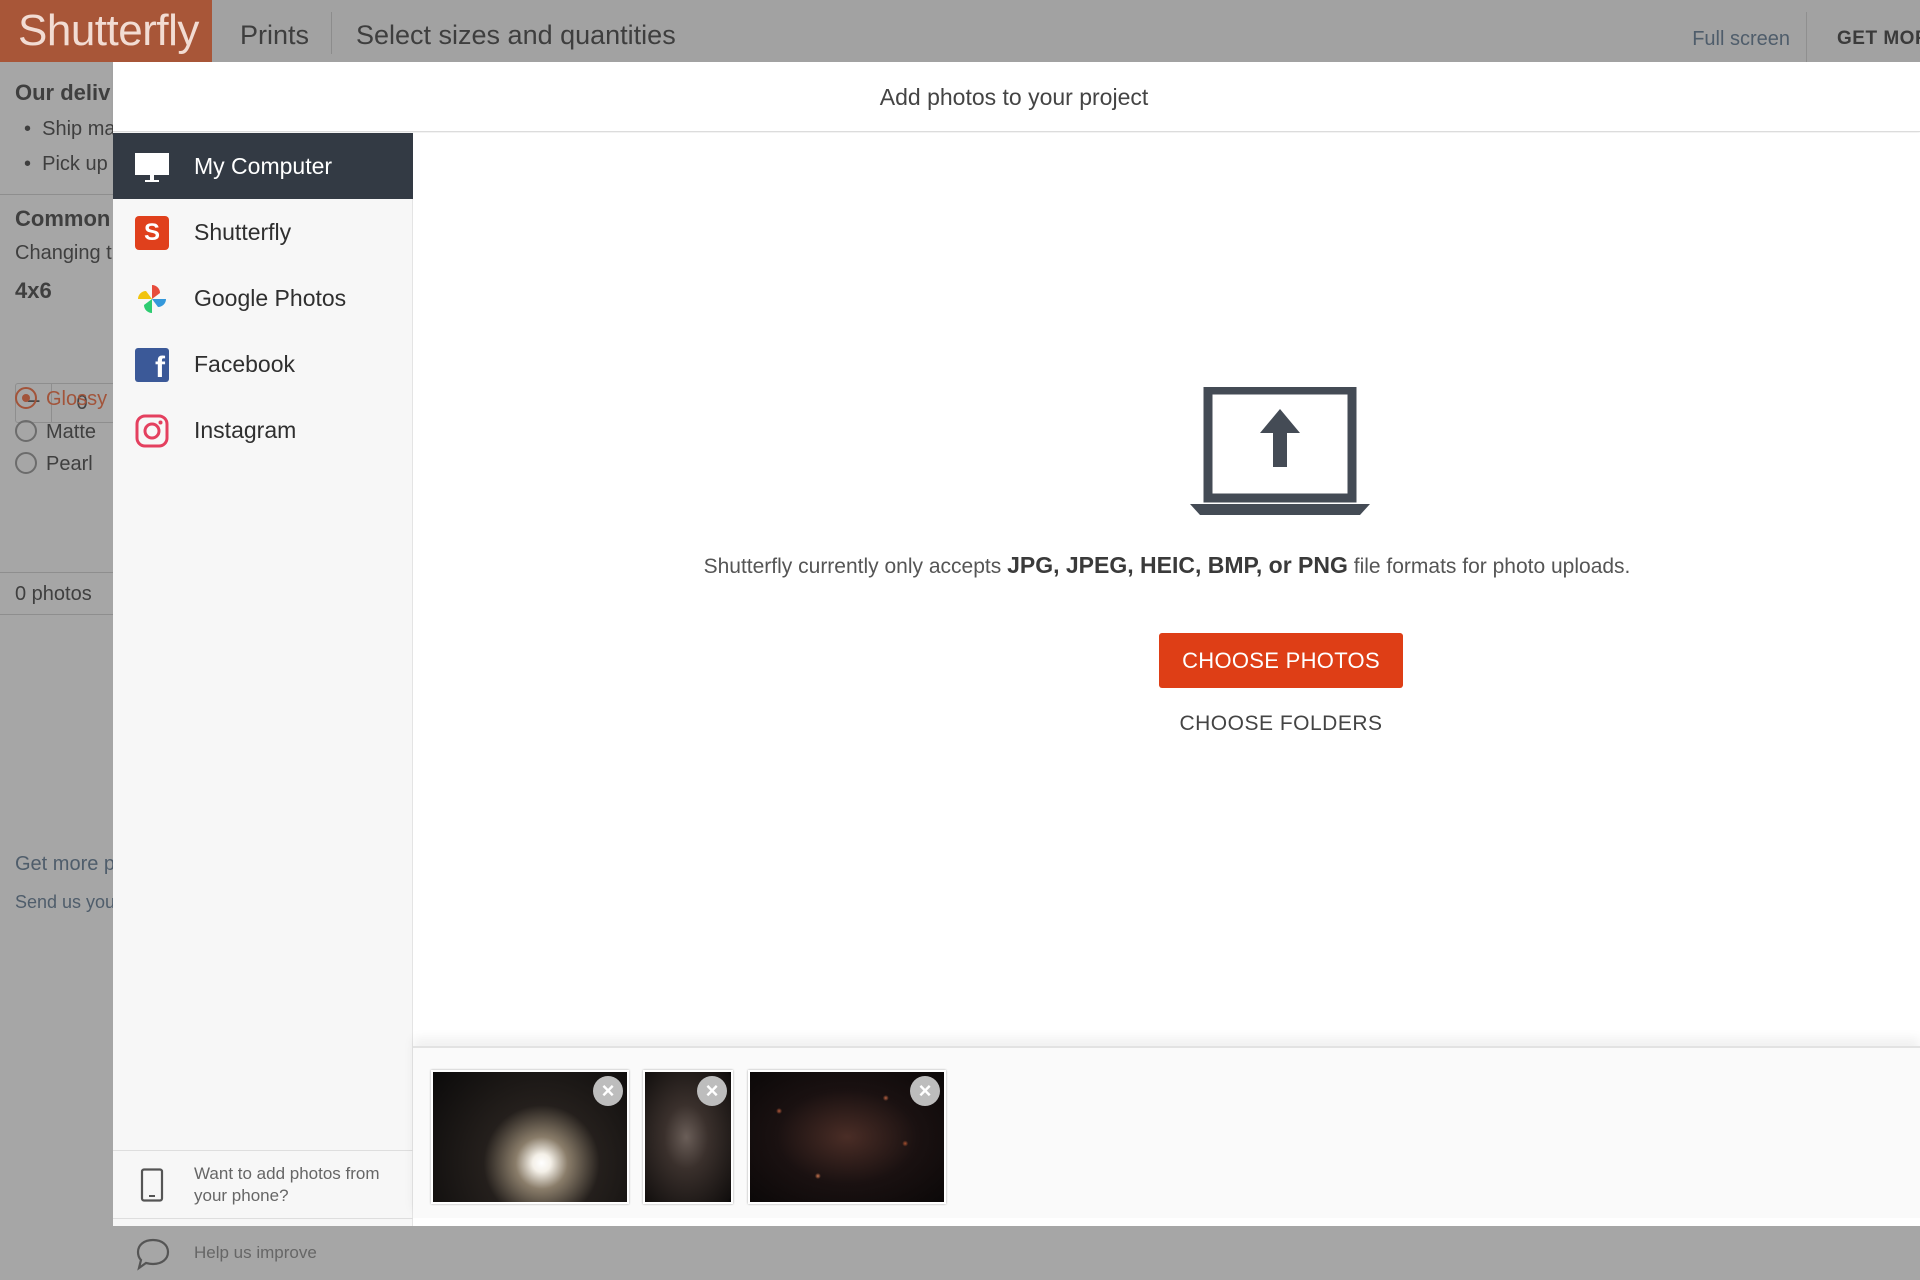 The image size is (1920, 1280). I want to click on finish-label-pearl: Pearl, so click(69, 464).